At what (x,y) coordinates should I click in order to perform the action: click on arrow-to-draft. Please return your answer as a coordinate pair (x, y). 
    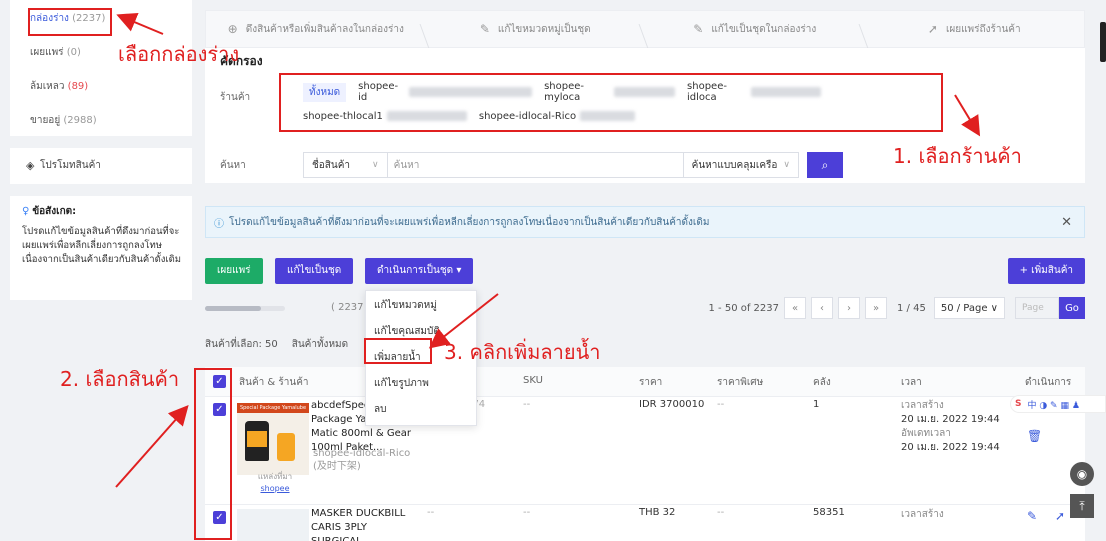
    Looking at the image, I should click on (140, 23).